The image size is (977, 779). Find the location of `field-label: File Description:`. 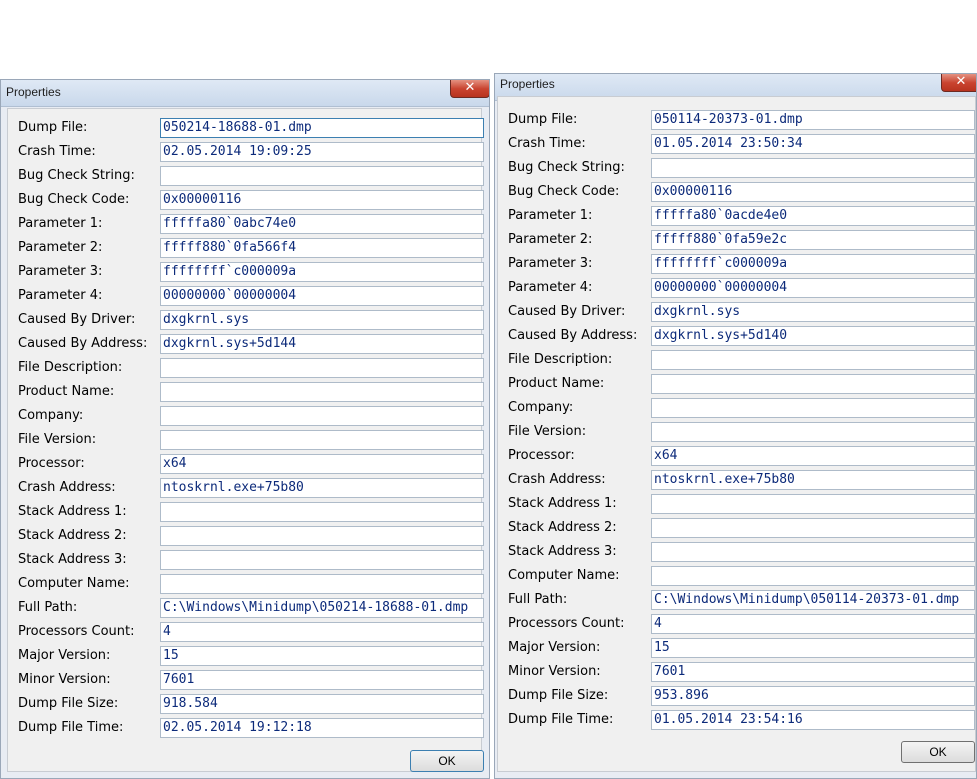

field-label: File Description: is located at coordinates (70, 367).